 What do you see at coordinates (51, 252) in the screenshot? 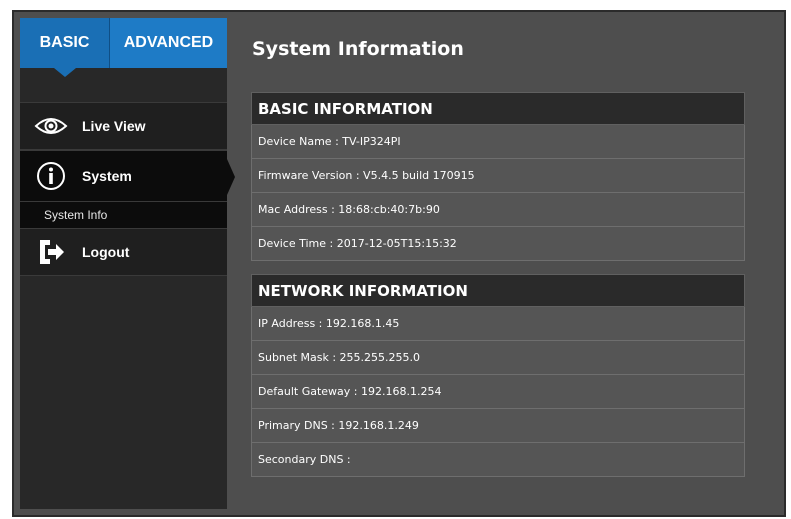
I see `logout-icon` at bounding box center [51, 252].